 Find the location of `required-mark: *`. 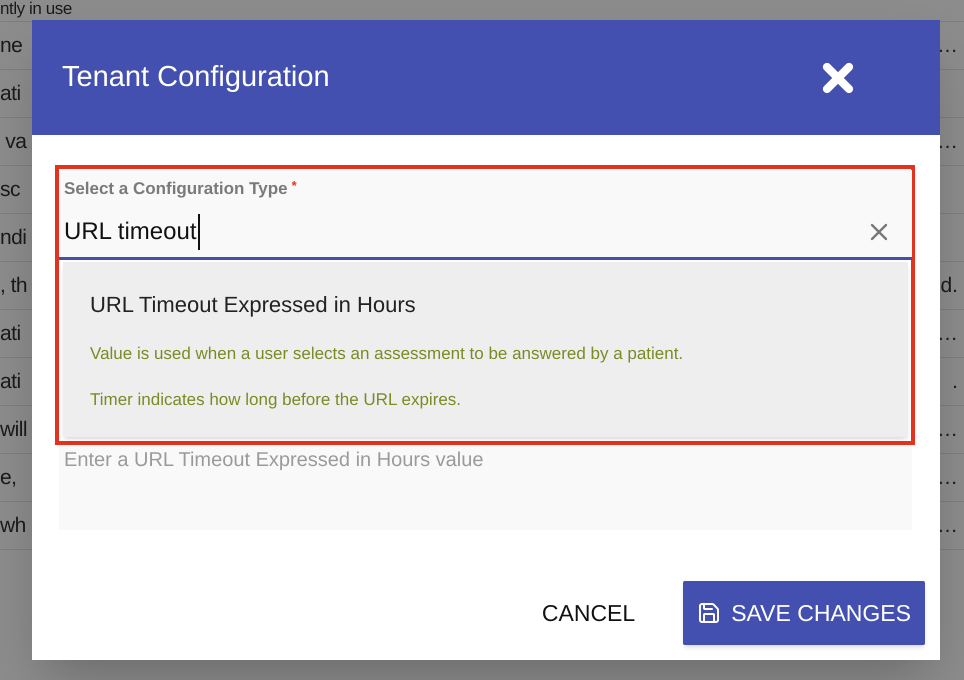

required-mark: * is located at coordinates (294, 185).